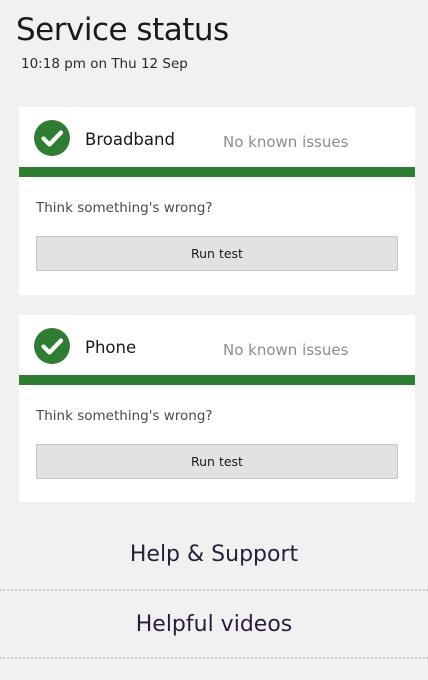 This screenshot has width=428, height=680. Describe the element at coordinates (104, 64) in the screenshot. I see `status-timestamp: 10:18 pm on Thu 12 Sep` at that location.